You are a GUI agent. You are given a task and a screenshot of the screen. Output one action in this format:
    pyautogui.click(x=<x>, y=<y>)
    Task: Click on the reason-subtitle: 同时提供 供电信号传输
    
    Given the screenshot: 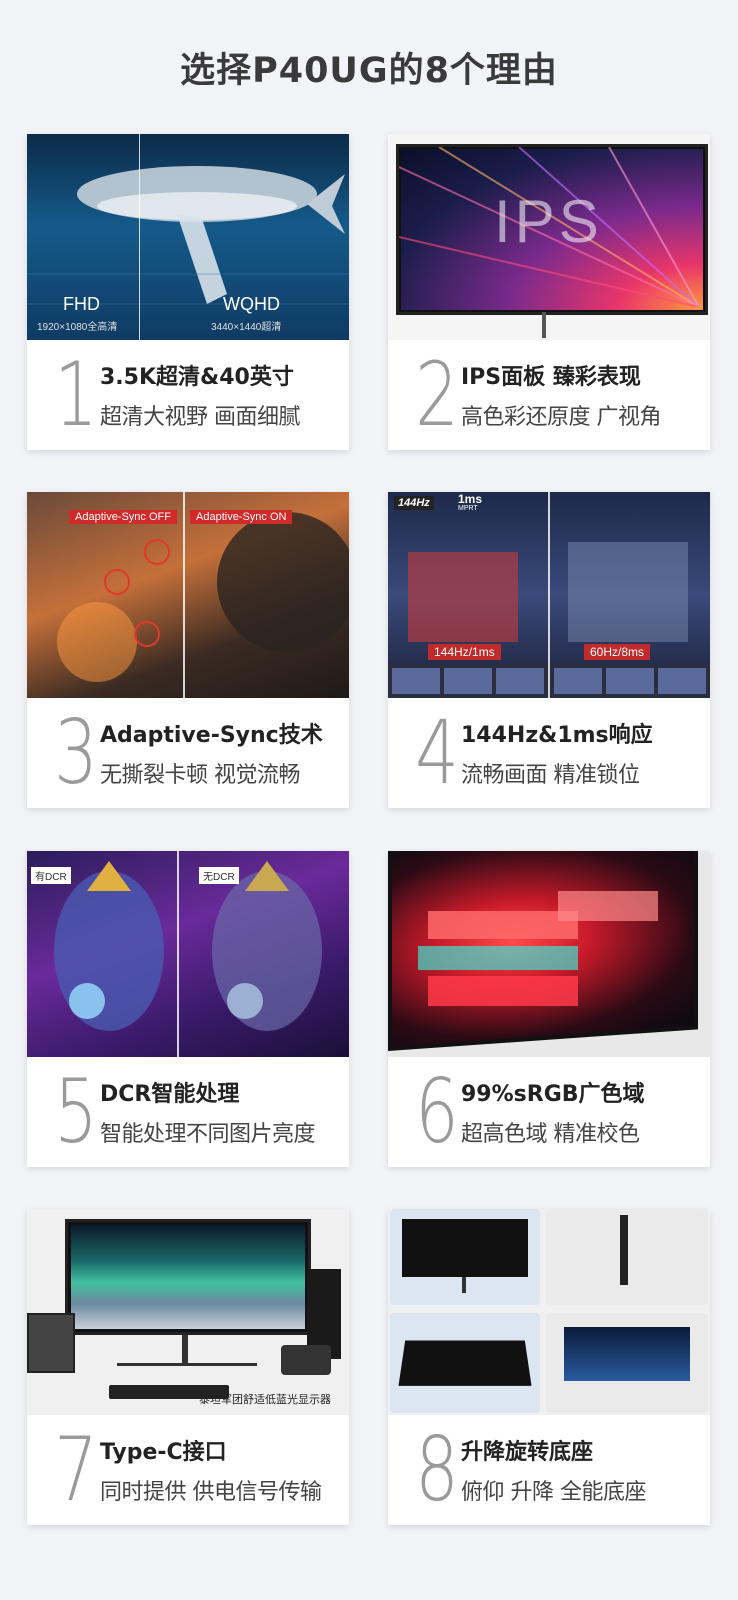 What is the action you would take?
    pyautogui.click(x=211, y=1492)
    